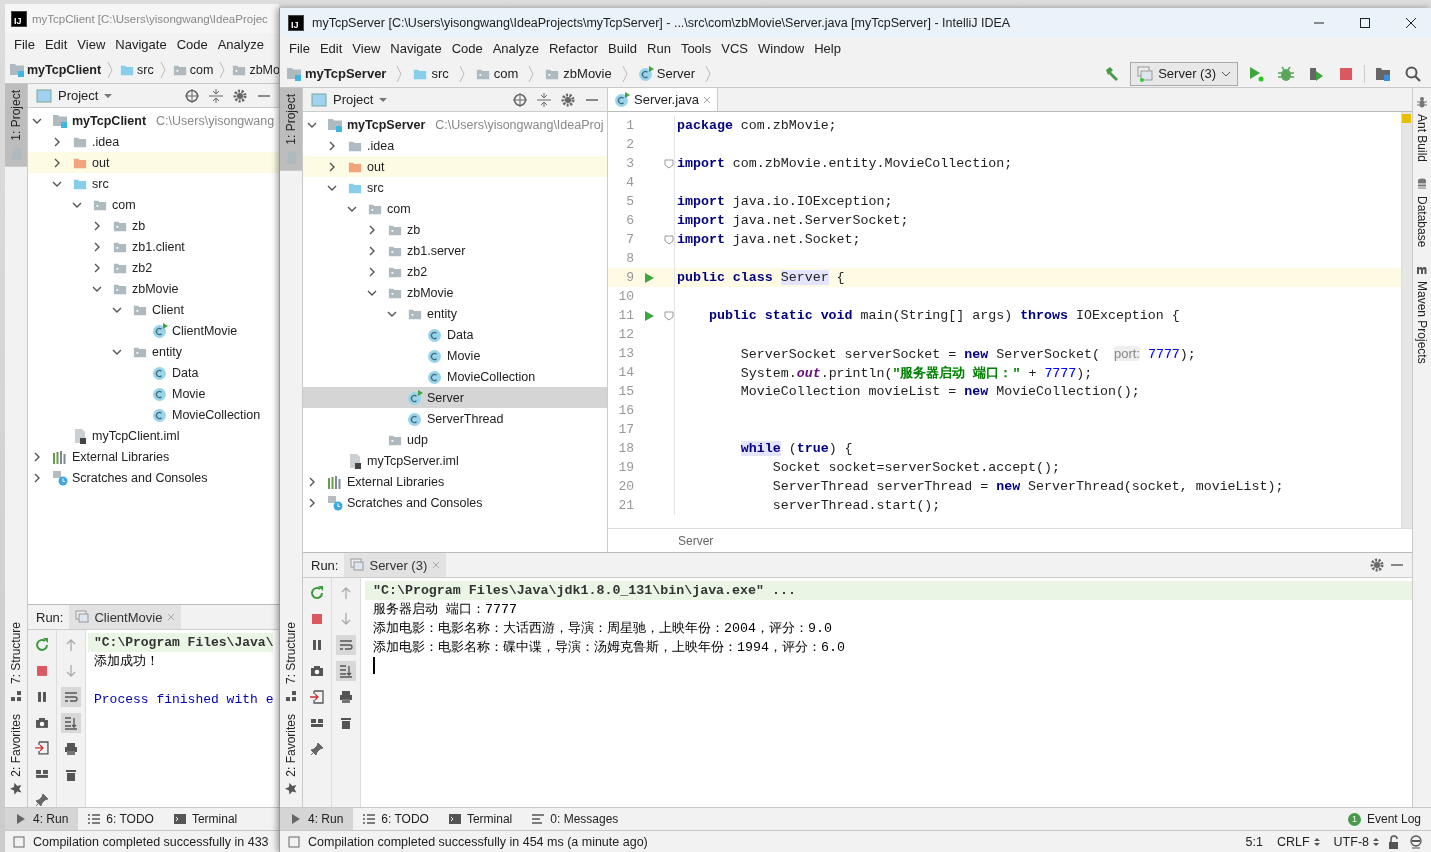 This screenshot has width=1431, height=852. What do you see at coordinates (16, 754) in the screenshot?
I see `tool-window-tab: 2: Favorites` at bounding box center [16, 754].